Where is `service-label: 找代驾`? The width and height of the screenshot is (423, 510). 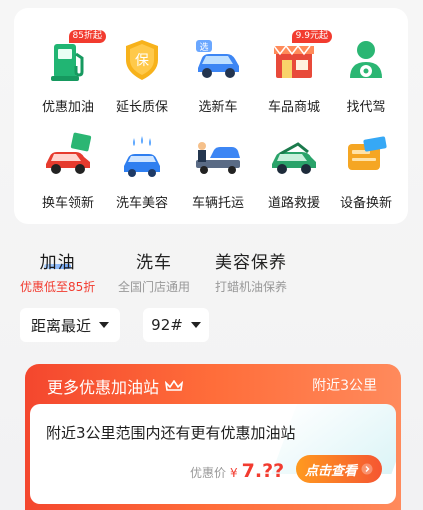 service-label: 找代驾 is located at coordinates (366, 107).